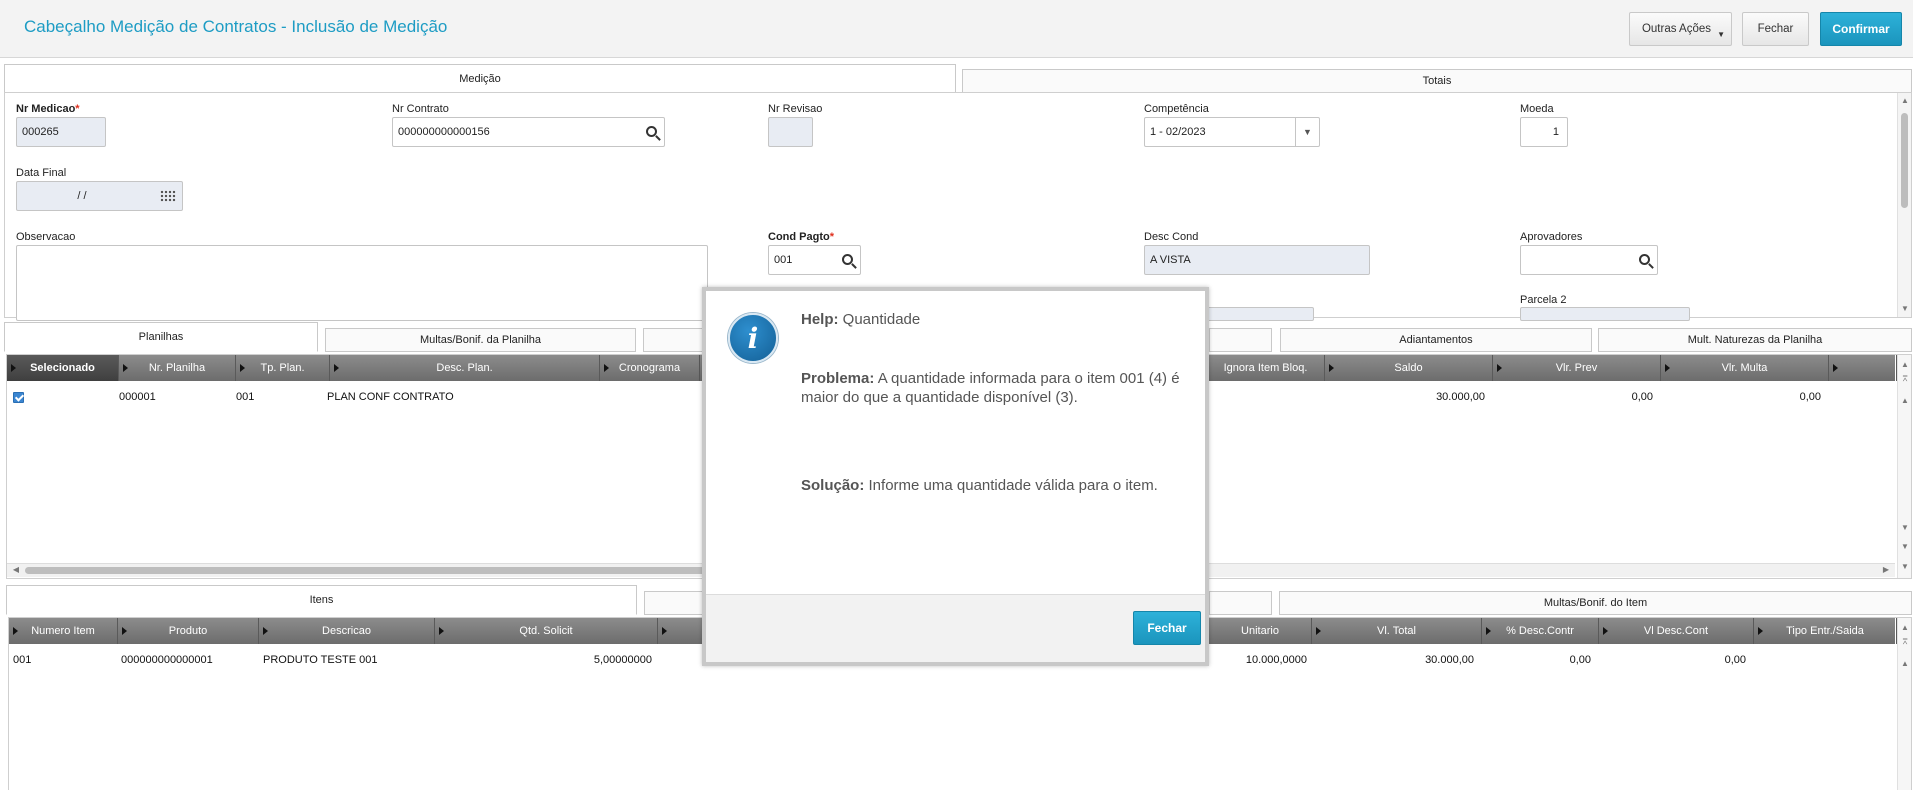 The height and width of the screenshot is (790, 1913). I want to click on parcela2-field, so click(1605, 314).